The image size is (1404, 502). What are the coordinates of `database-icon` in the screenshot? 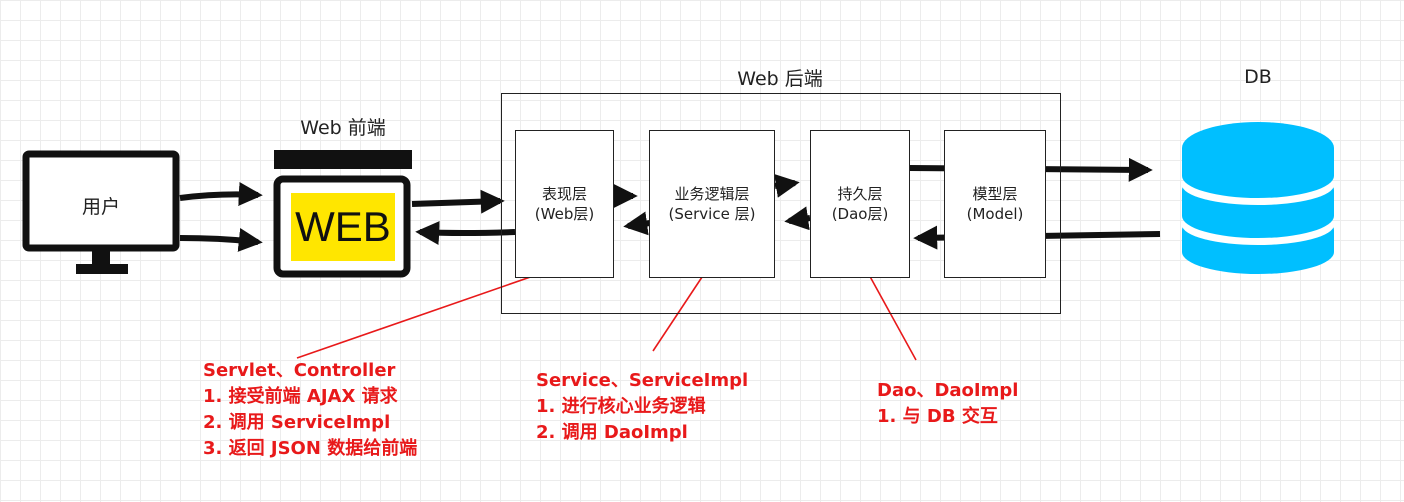 It's located at (1258, 198).